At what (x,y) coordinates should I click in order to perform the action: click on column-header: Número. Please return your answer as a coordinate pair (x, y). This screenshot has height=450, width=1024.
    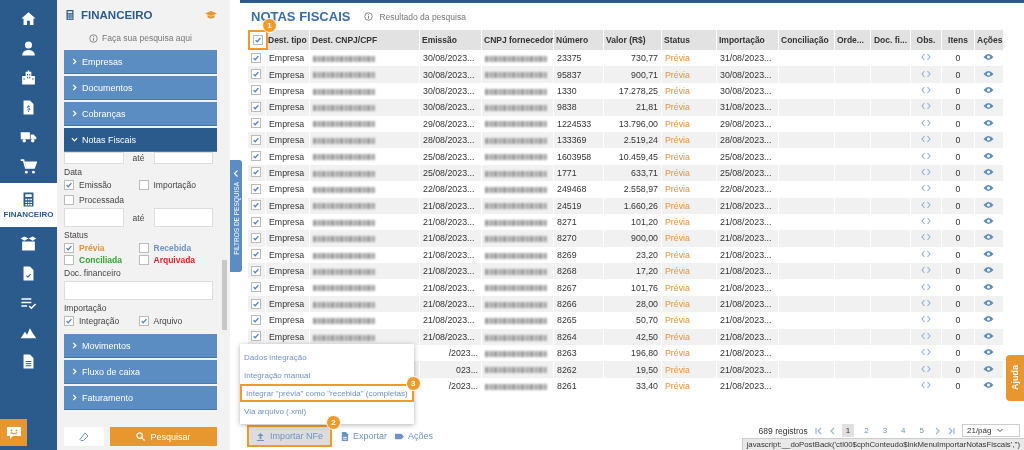
    Looking at the image, I should click on (578, 40).